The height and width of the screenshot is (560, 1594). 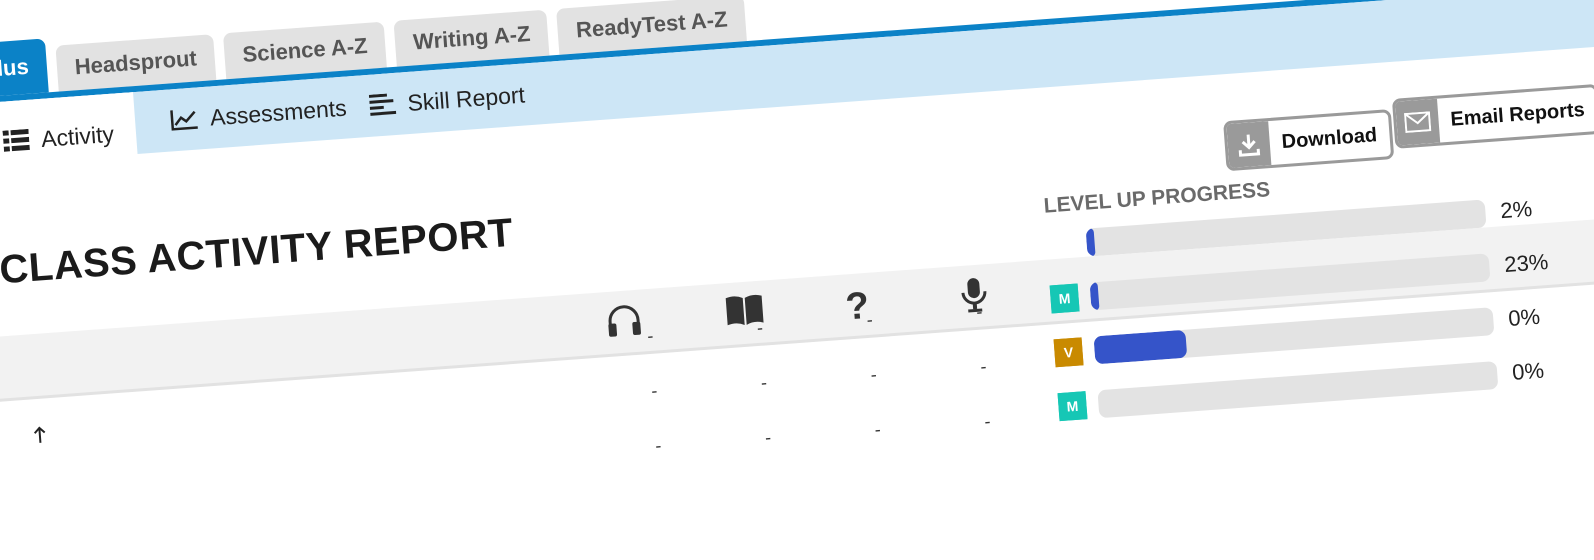 I want to click on level-up-progress-header: LEVEL UP PROGRESS, so click(x=1156, y=198).